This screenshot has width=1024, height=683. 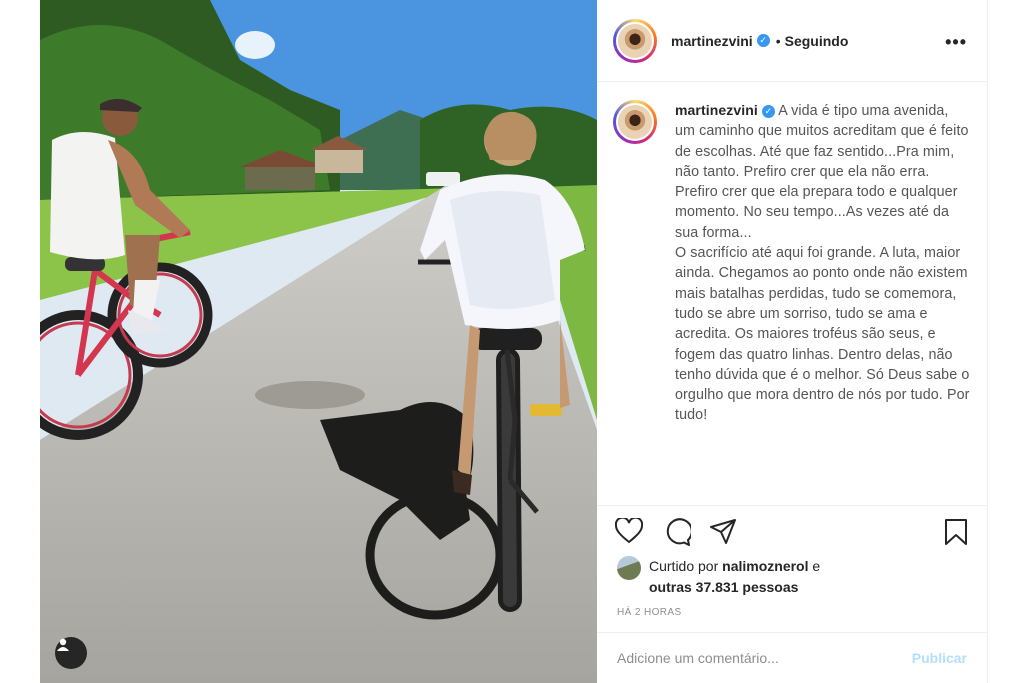 I want to click on post-timestamp: HÁ 2 HORAS, so click(x=649, y=612).